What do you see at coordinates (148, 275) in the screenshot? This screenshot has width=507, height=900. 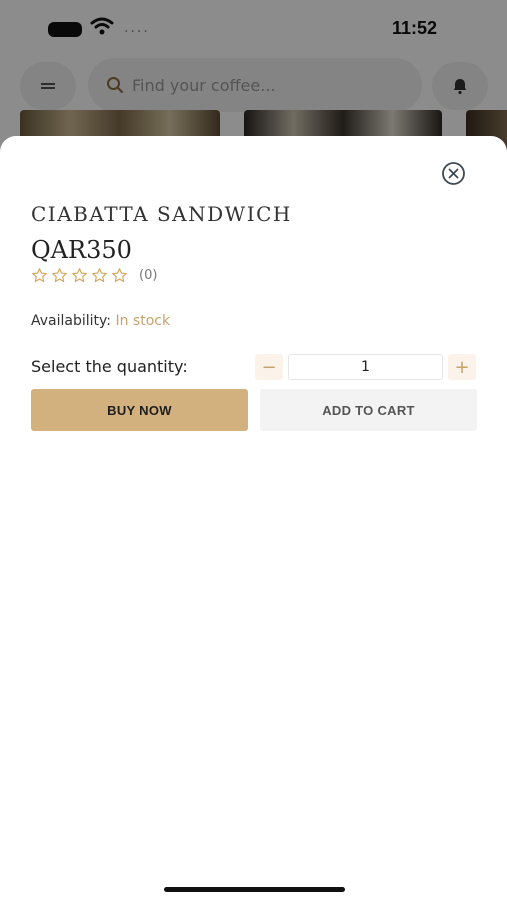 I see `review-count: (0)` at bounding box center [148, 275].